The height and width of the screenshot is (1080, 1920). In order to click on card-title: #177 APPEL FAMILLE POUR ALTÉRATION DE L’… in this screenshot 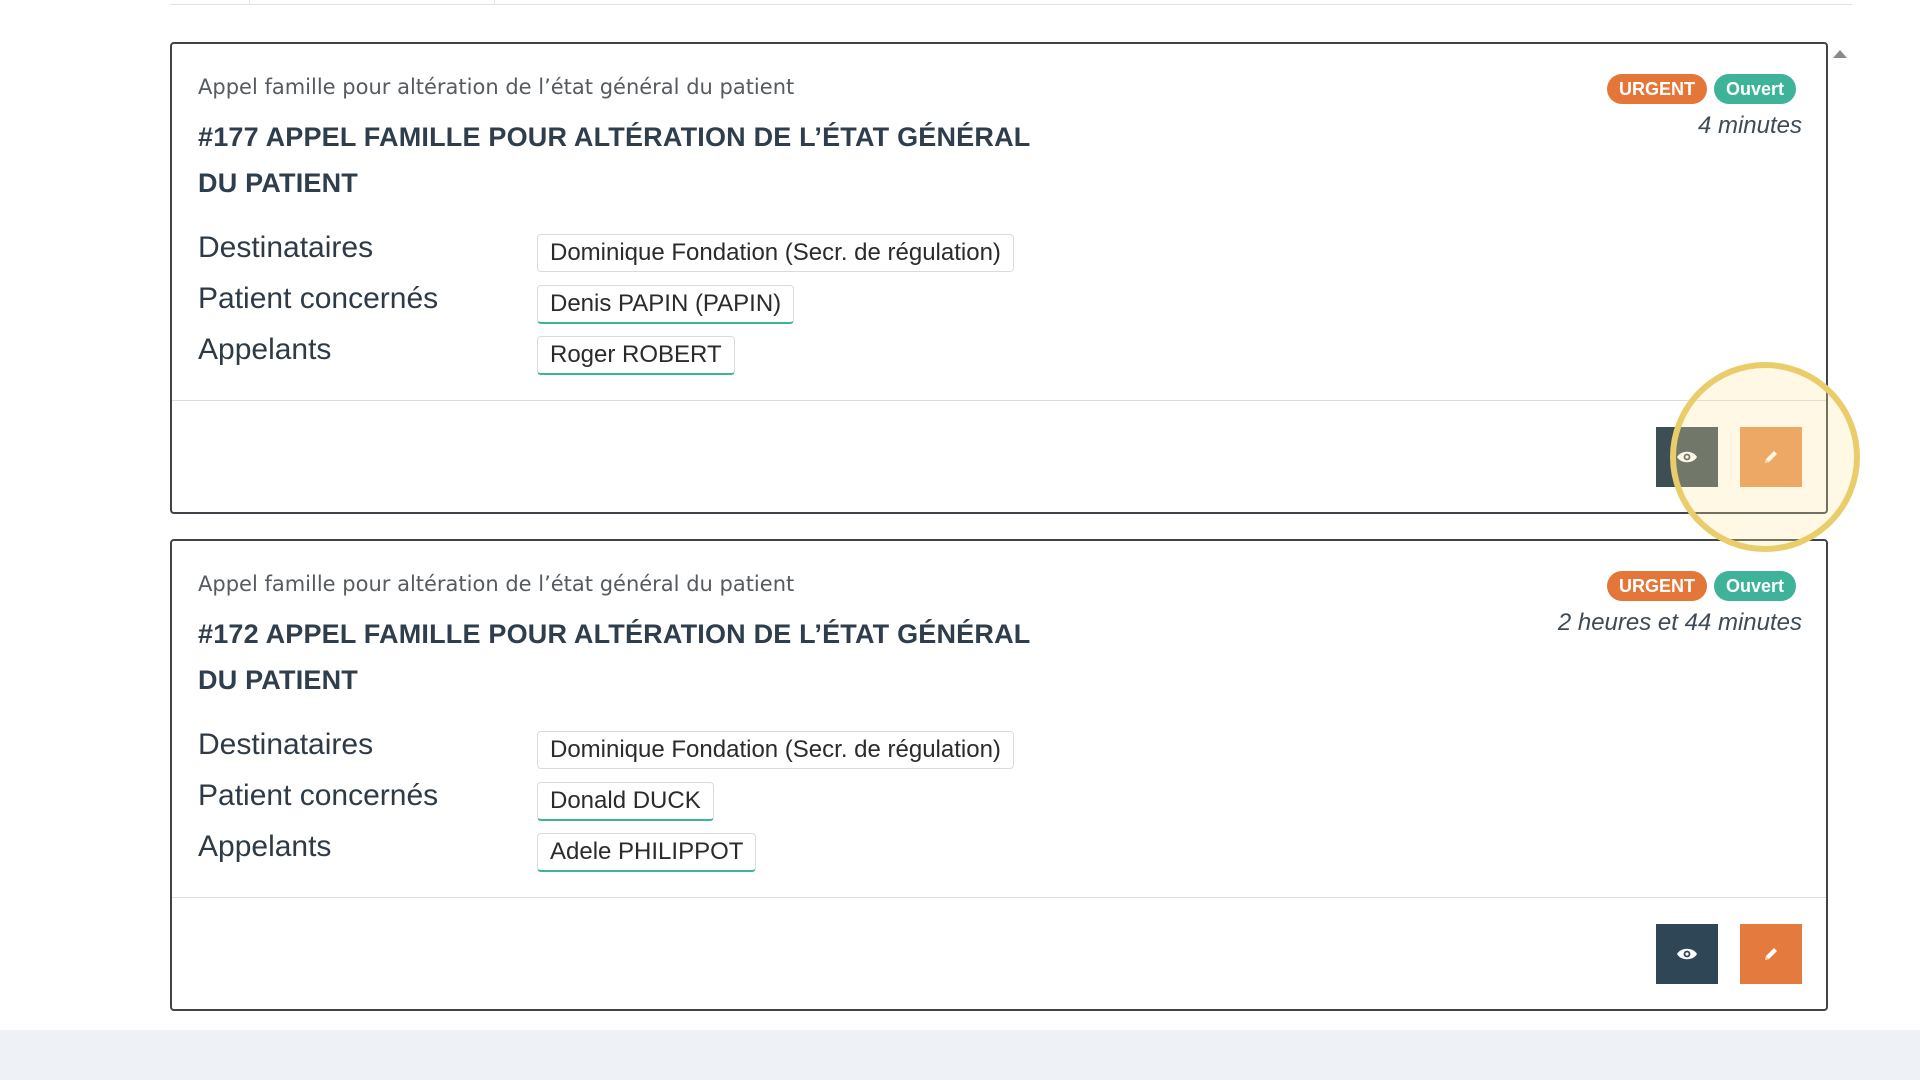, I will do `click(614, 160)`.